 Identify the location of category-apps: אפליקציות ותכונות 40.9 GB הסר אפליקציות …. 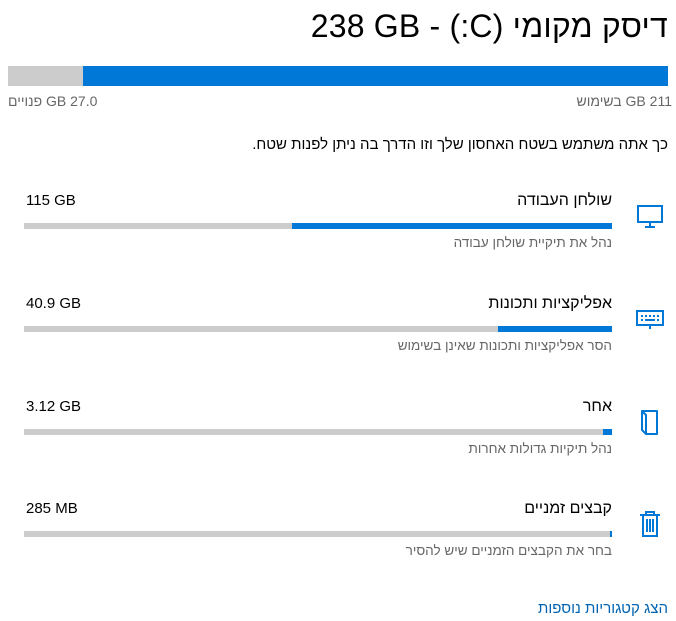
(346, 340).